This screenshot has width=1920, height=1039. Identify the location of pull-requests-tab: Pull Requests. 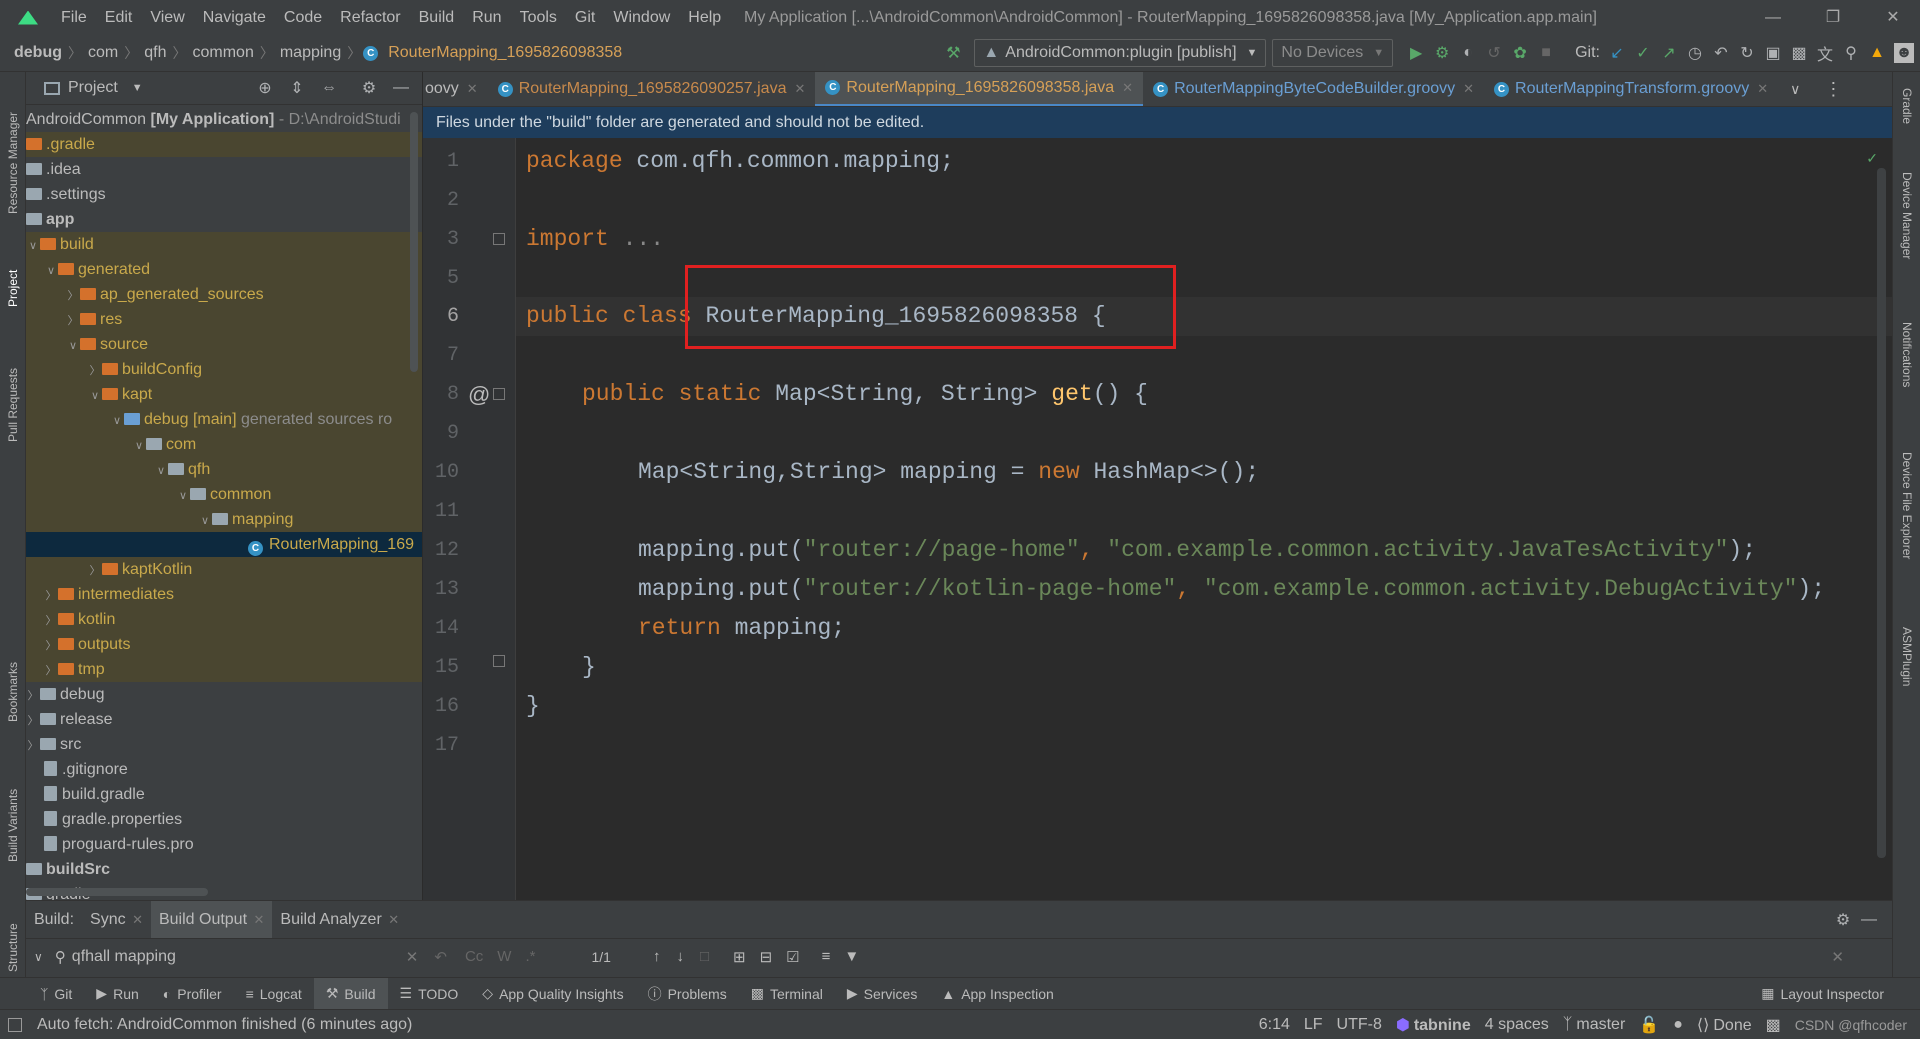
(13, 392).